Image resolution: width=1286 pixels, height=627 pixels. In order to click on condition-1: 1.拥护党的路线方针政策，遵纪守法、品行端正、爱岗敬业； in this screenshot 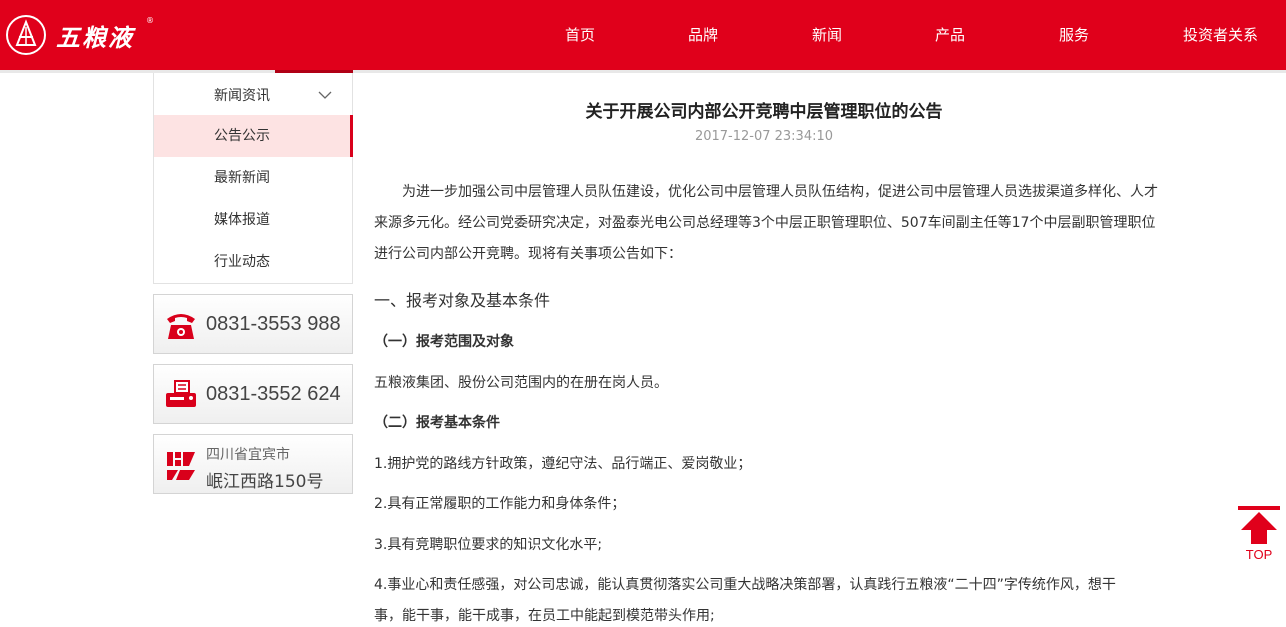, I will do `click(563, 464)`.